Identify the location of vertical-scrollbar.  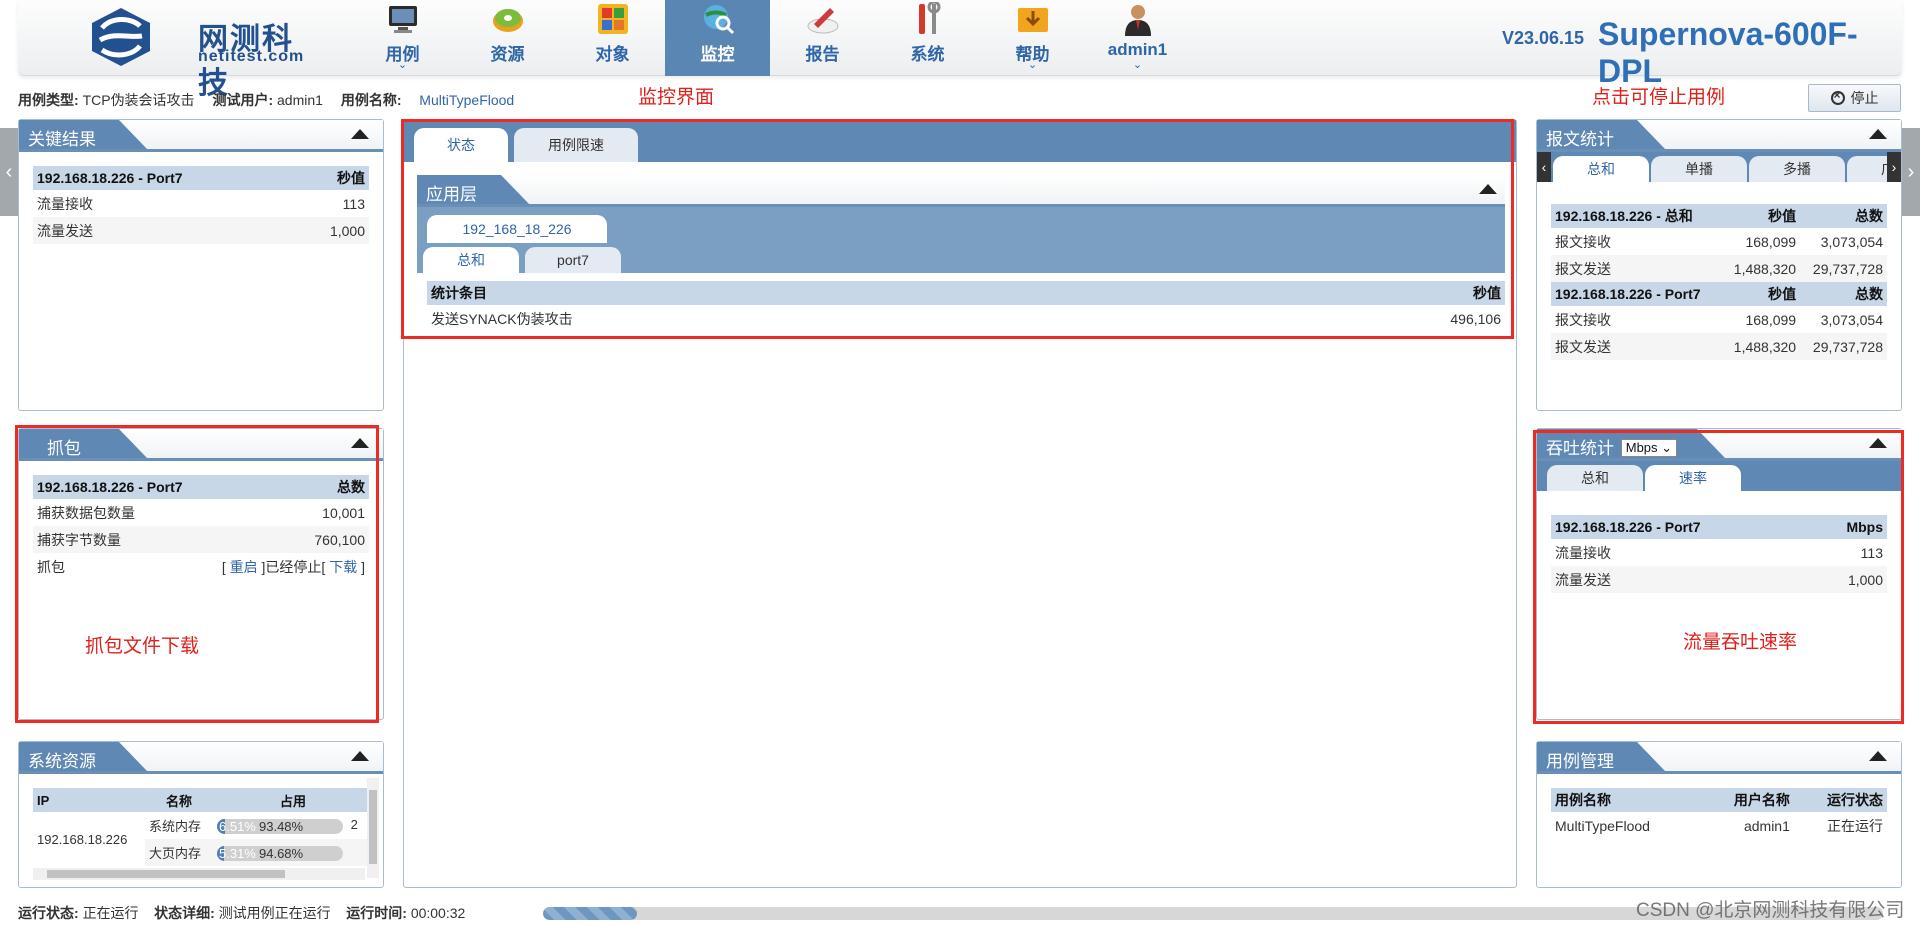
(373, 828).